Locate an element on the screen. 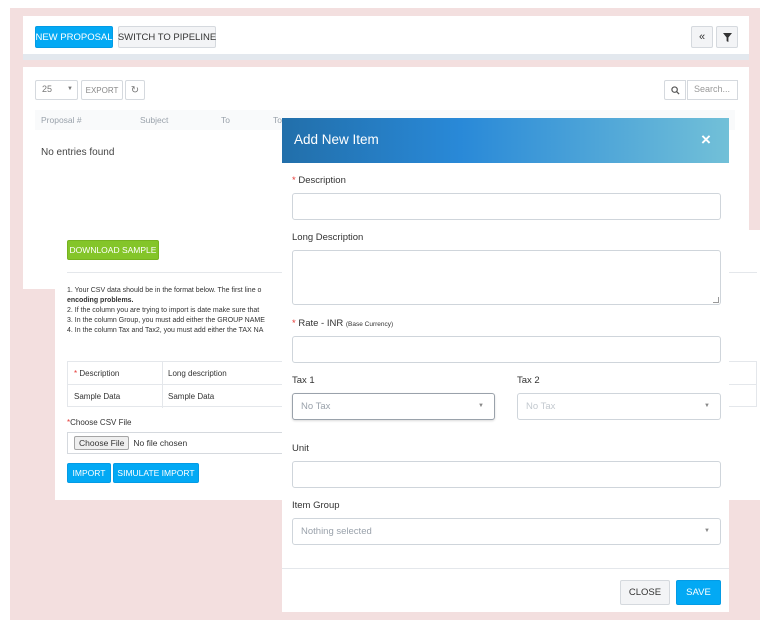  tax1-select: No Tax ▼ is located at coordinates (393, 406).